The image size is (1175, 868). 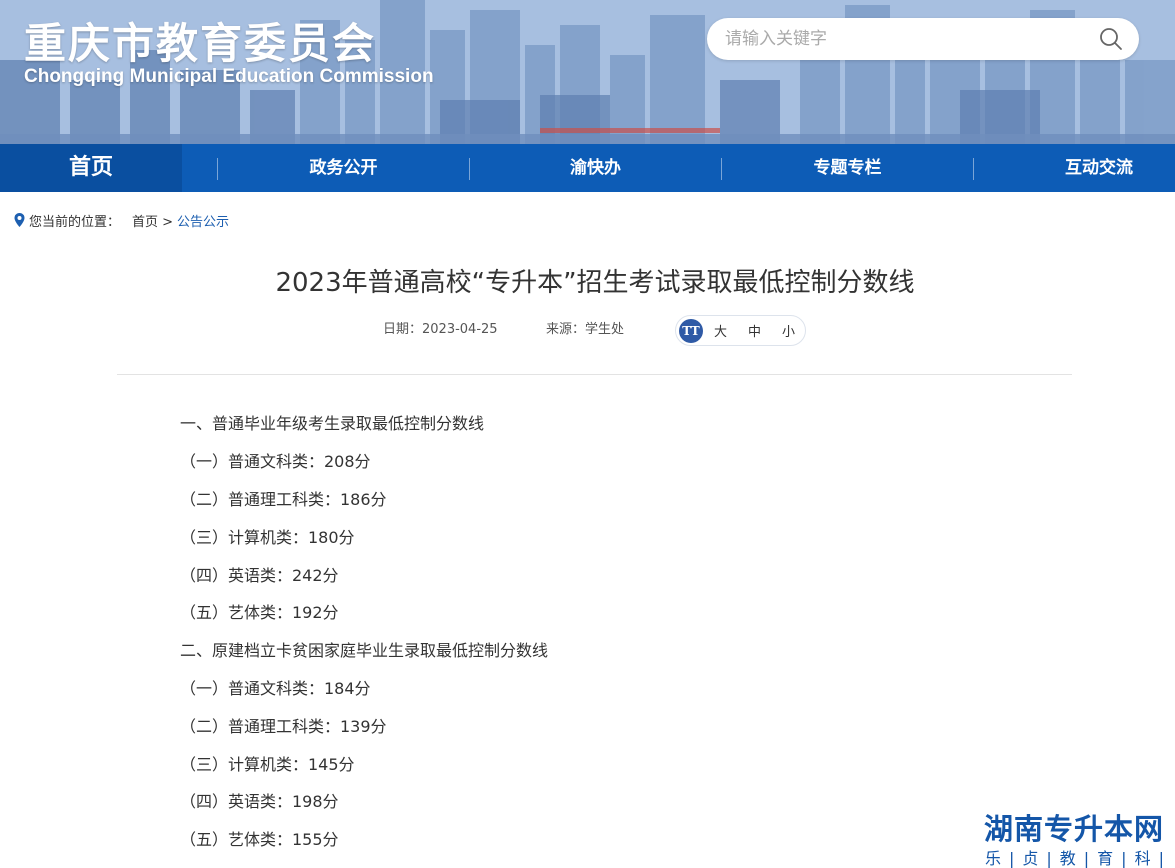 I want to click on score-line: （三）计算机类：180分, so click(x=267, y=537).